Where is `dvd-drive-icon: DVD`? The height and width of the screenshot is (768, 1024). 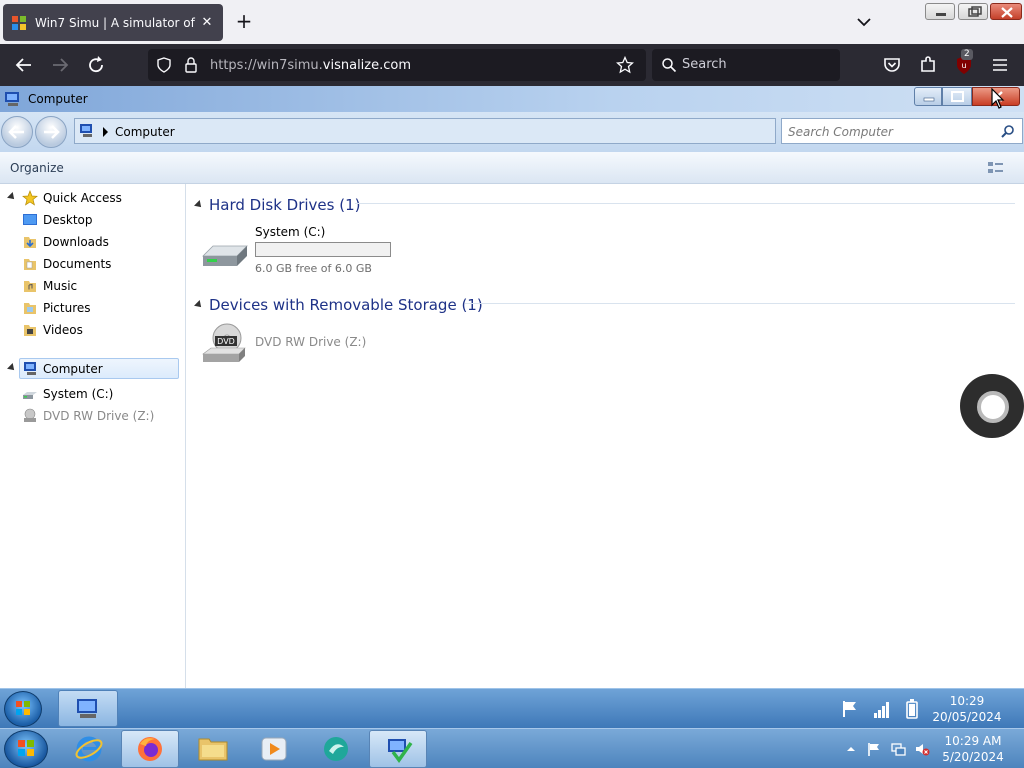 dvd-drive-icon: DVD is located at coordinates (224, 342).